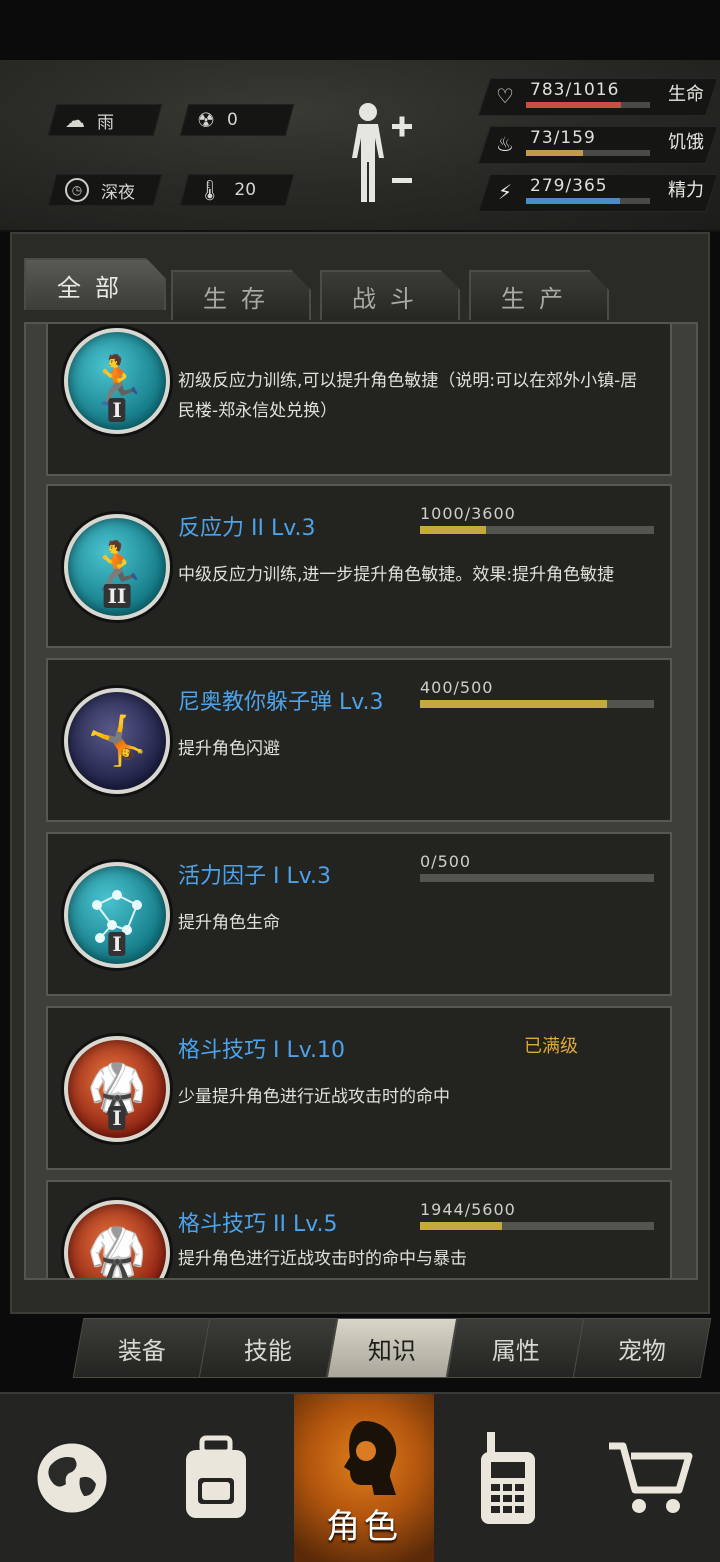  Describe the element at coordinates (642, 1348) in the screenshot. I see `subtab-pets: 宠物` at that location.